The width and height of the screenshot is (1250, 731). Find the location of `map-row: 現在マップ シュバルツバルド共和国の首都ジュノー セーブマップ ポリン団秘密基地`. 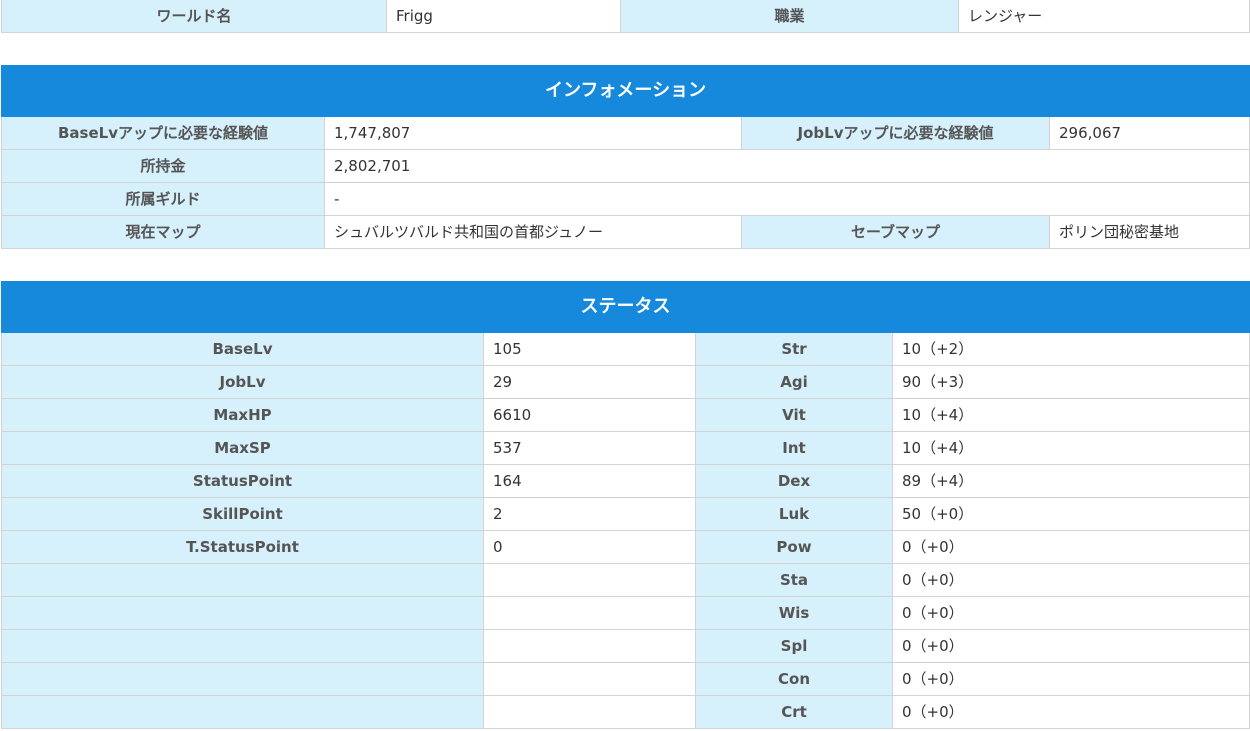

map-row: 現在マップ シュバルツバルド共和国の首都ジュノー セーブマップ ポリン団秘密基地 is located at coordinates (625, 232).